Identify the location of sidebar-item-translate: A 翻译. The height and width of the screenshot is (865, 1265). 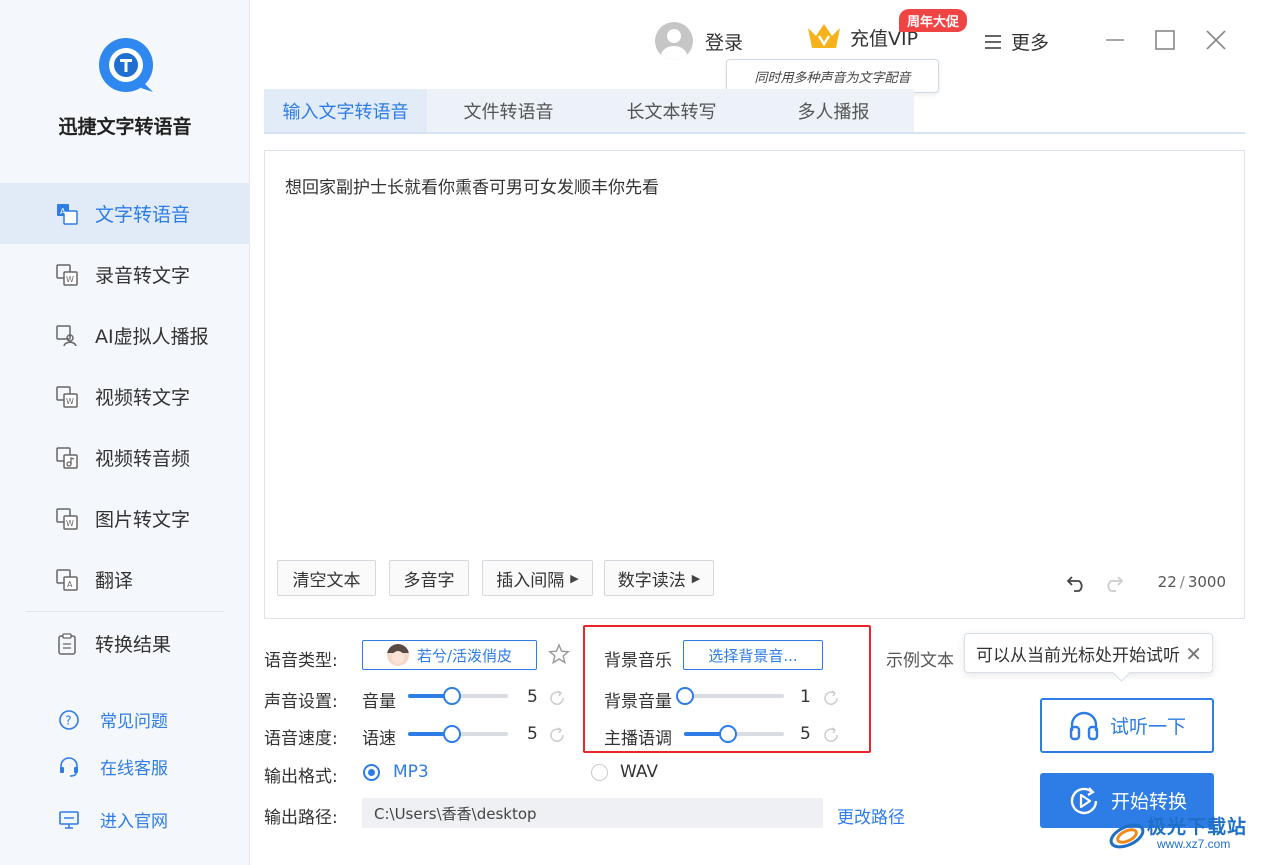
(125, 579).